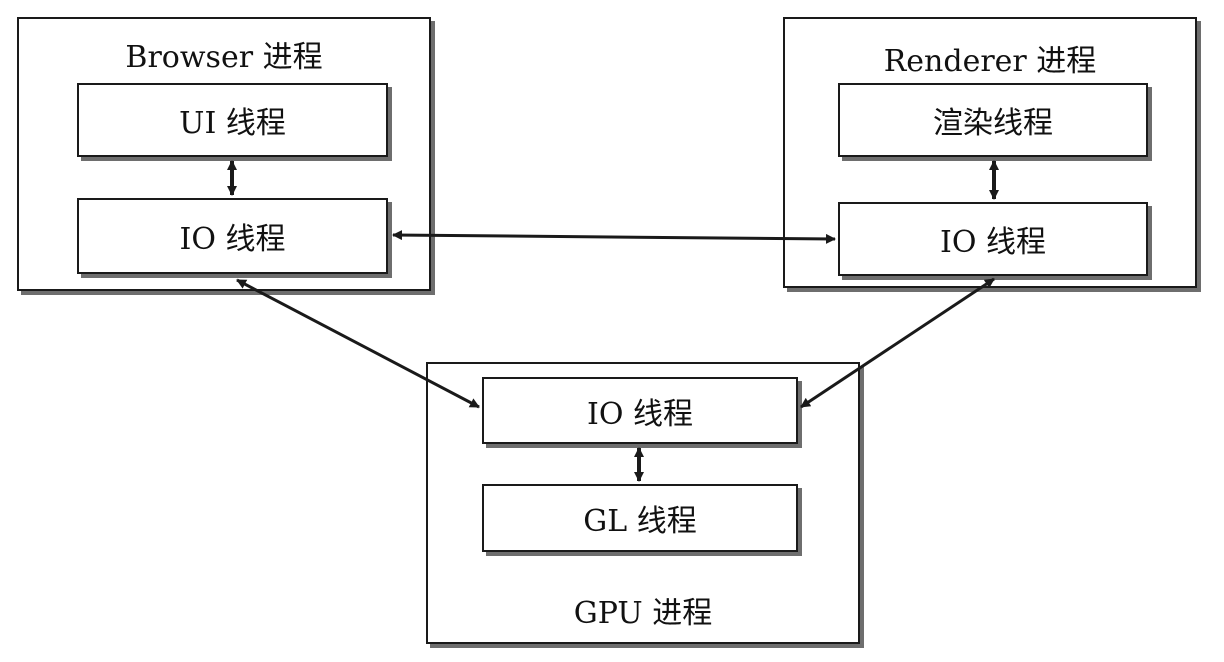 Image resolution: width=1224 pixels, height=662 pixels. What do you see at coordinates (614, 237) in the screenshot?
I see `arrow-browser-renderer-io` at bounding box center [614, 237].